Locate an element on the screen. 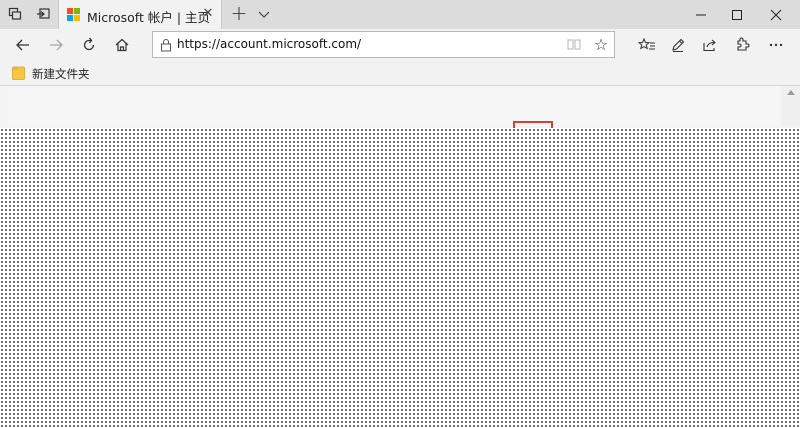 The image size is (800, 428). navigation-bar: https://account.microsoft.com/ ☆ is located at coordinates (400, 44).